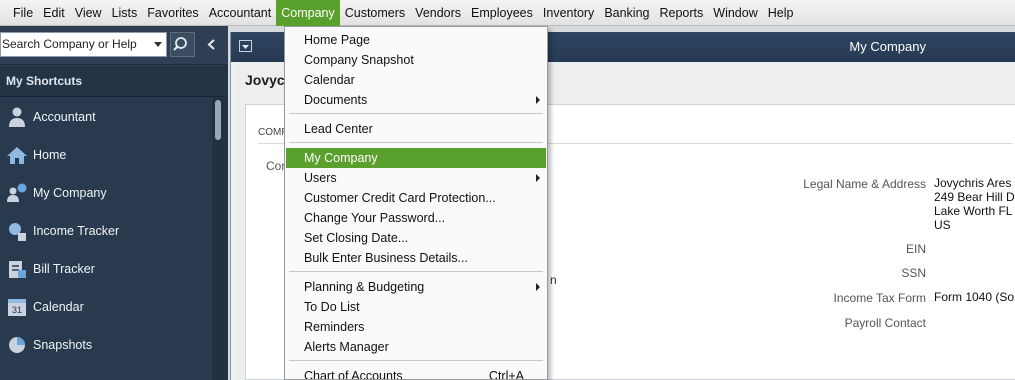 The height and width of the screenshot is (380, 1015). I want to click on window-menu-icon, so click(245, 46).